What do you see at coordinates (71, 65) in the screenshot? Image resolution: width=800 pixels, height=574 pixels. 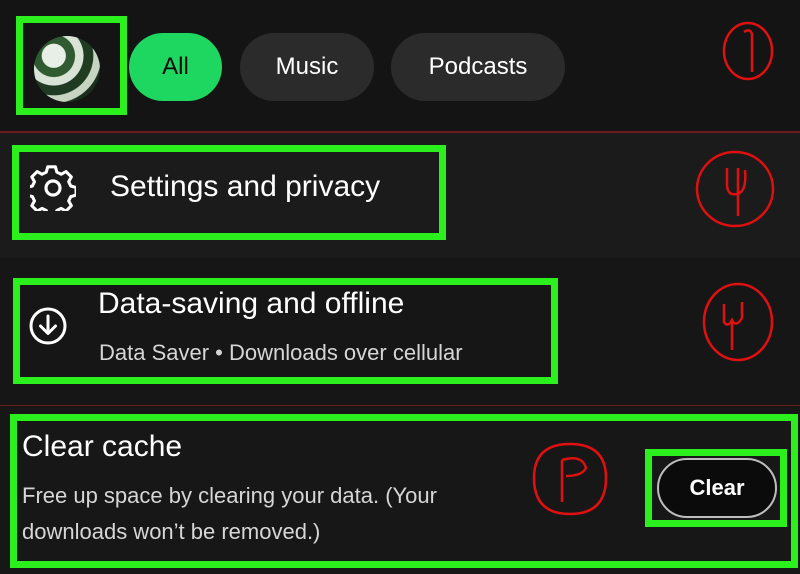 I see `avatar-highlight-box` at bounding box center [71, 65].